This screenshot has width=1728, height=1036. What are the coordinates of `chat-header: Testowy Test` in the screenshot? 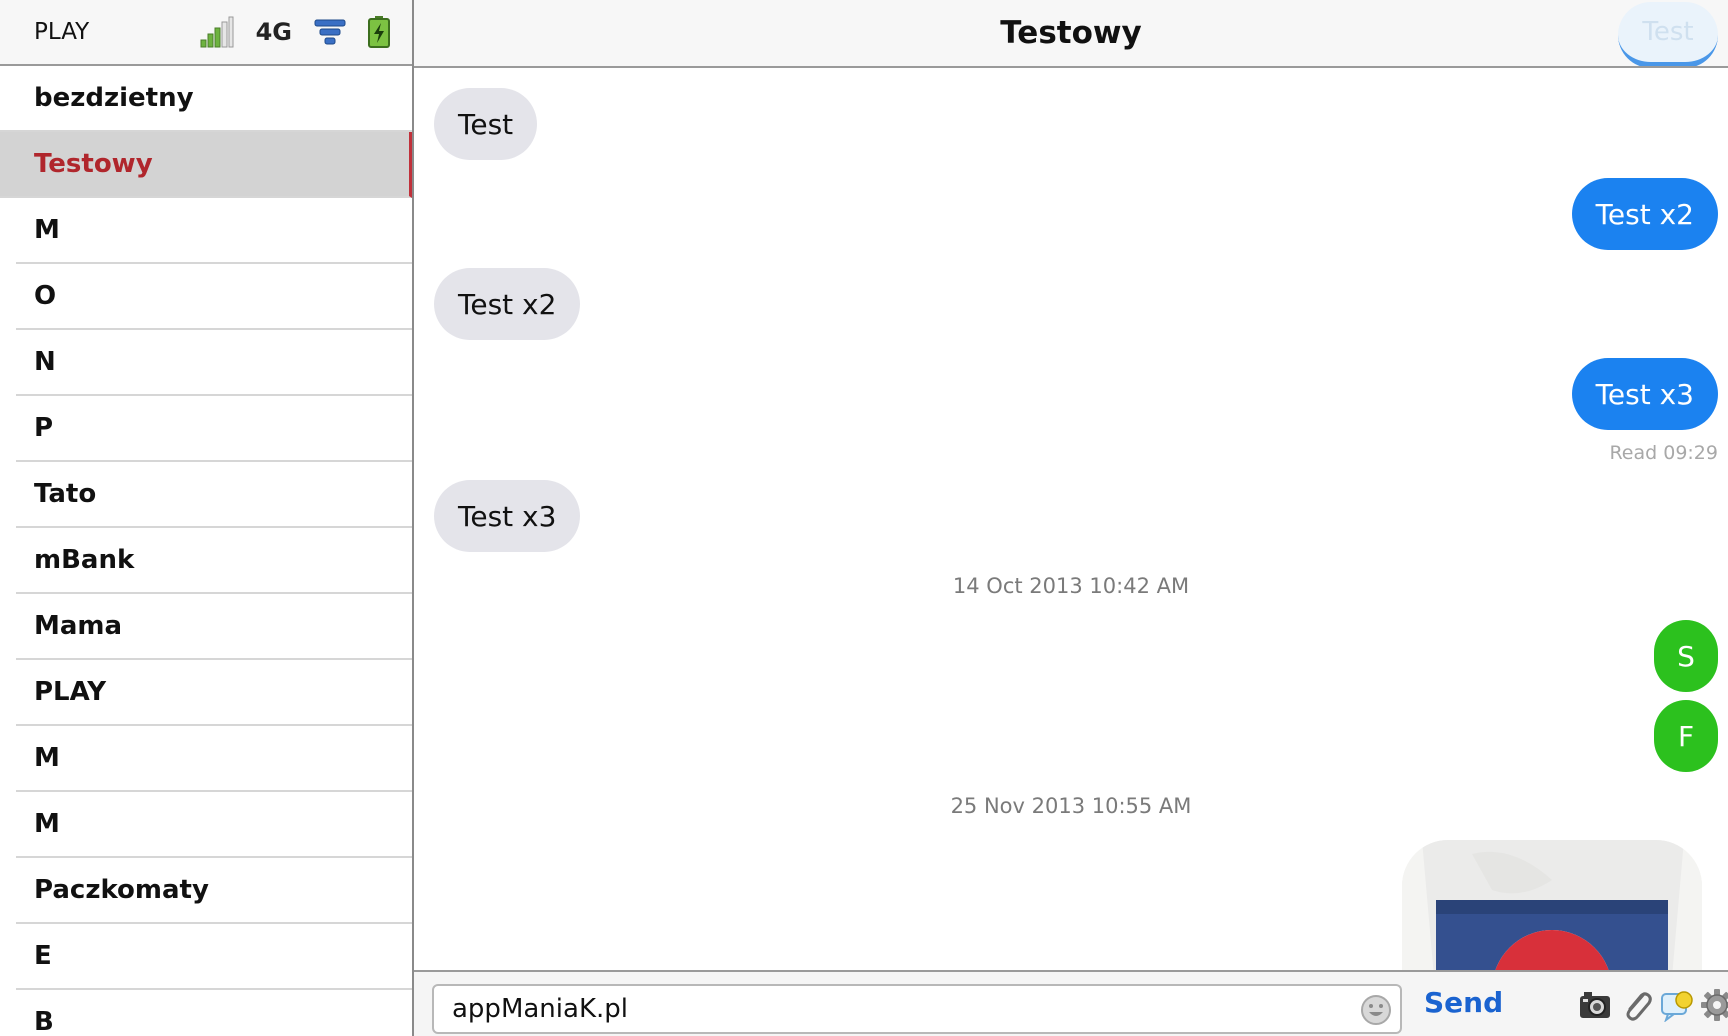 It's located at (1071, 34).